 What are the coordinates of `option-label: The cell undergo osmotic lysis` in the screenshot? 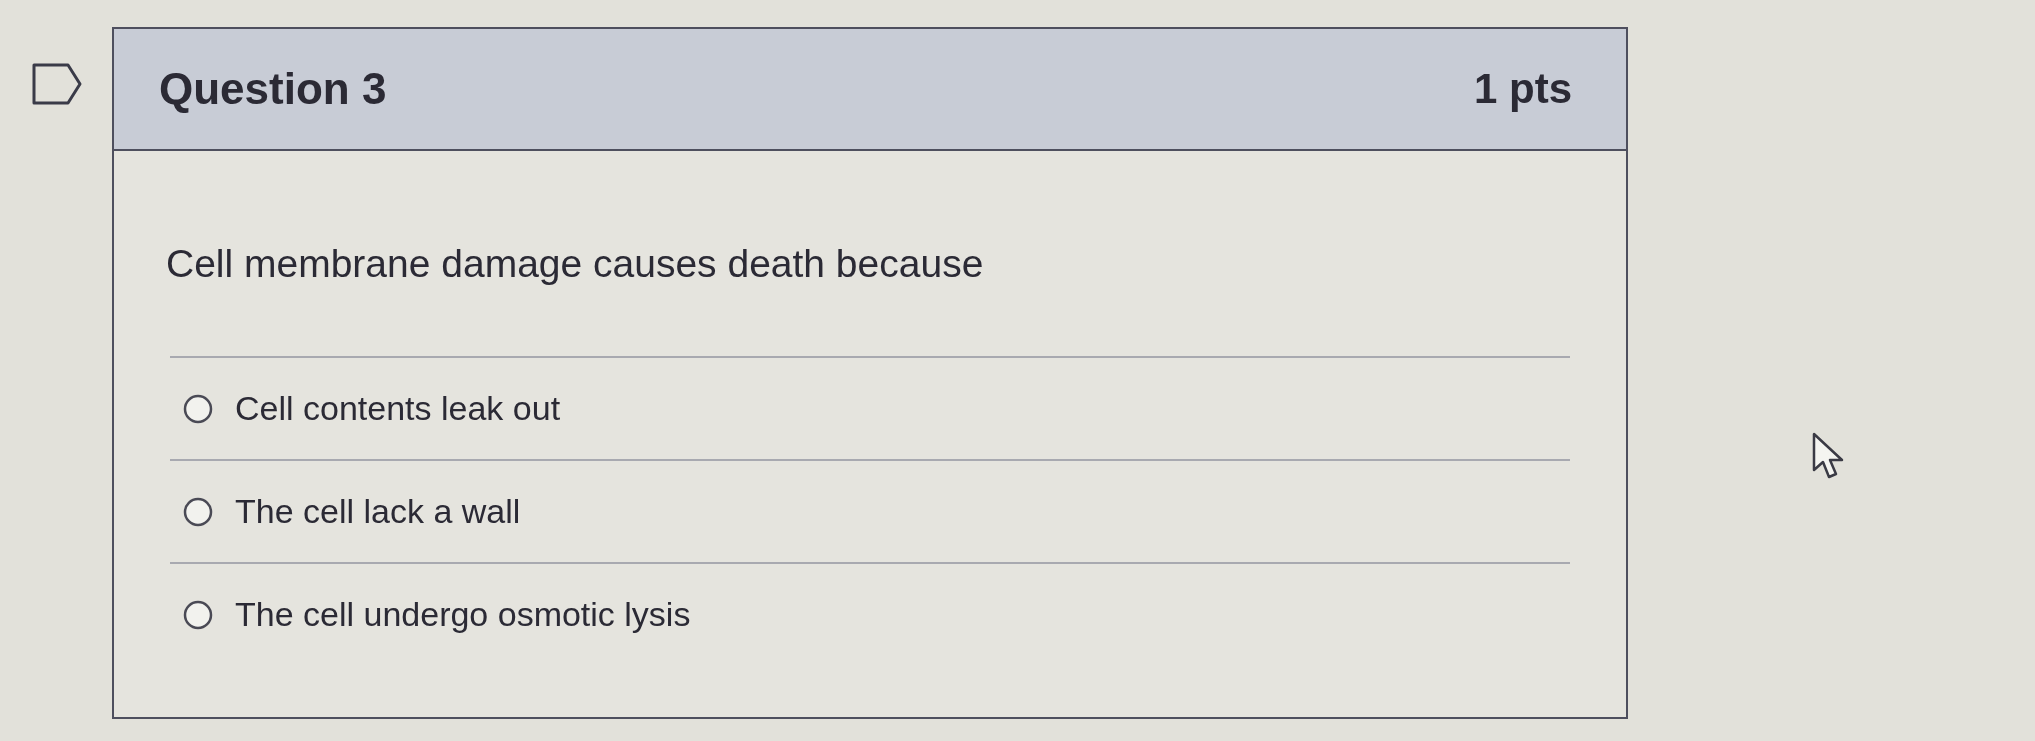 It's located at (463, 614).